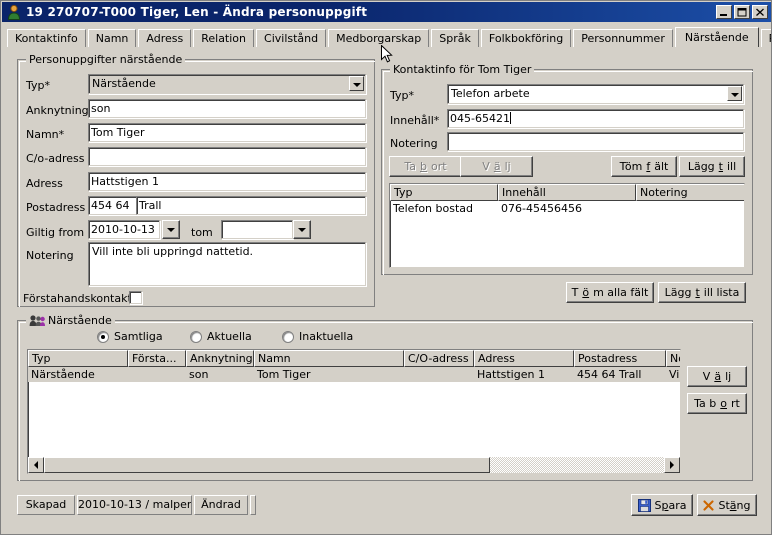 Image resolution: width=772 pixels, height=535 pixels. What do you see at coordinates (609, 374) in the screenshot?
I see `cell-postadress: 454 64 Trall` at bounding box center [609, 374].